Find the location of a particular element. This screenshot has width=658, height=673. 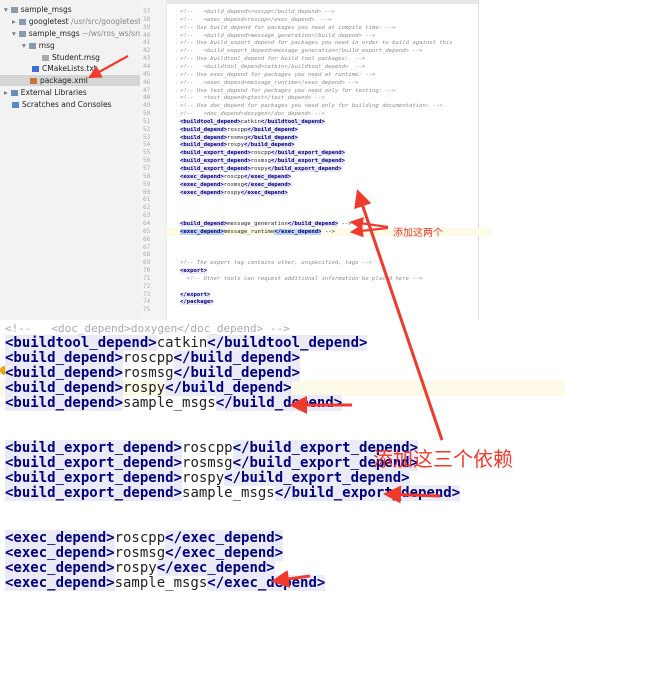

arrow-export-sample is located at coordinates (412, 494).